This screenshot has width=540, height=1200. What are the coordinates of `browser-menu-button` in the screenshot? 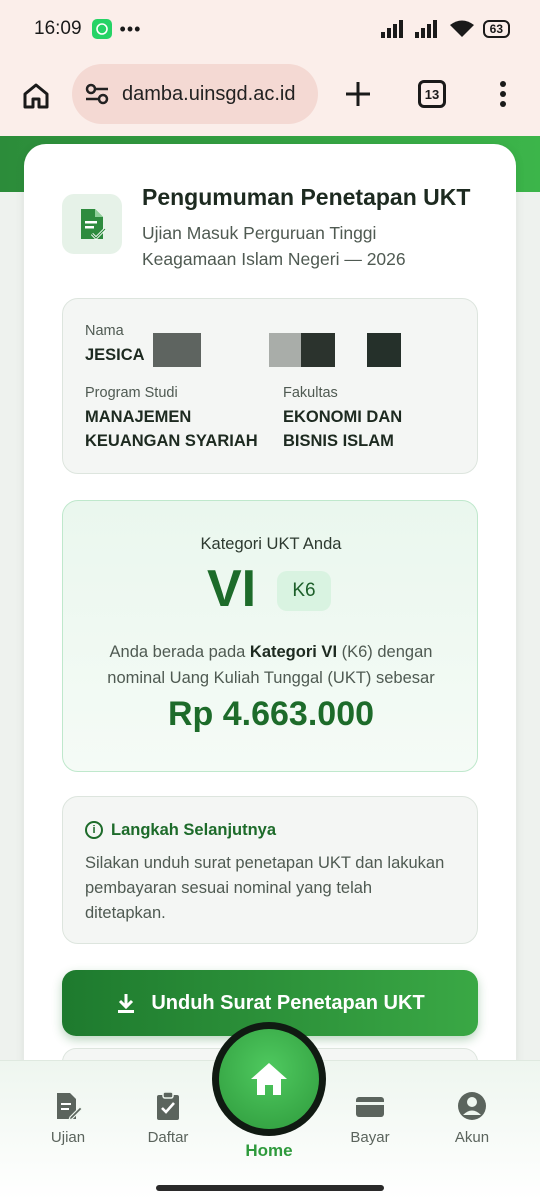 It's located at (503, 94).